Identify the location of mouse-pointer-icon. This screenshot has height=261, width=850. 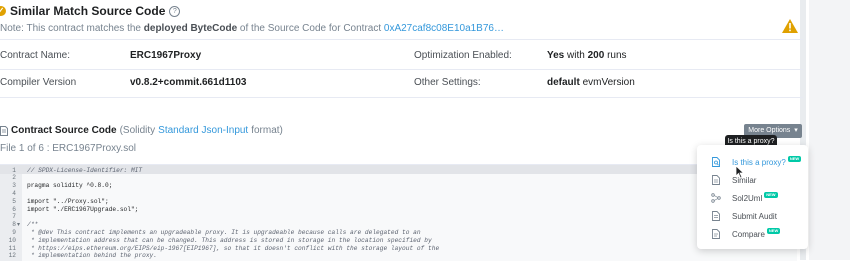
(740, 172).